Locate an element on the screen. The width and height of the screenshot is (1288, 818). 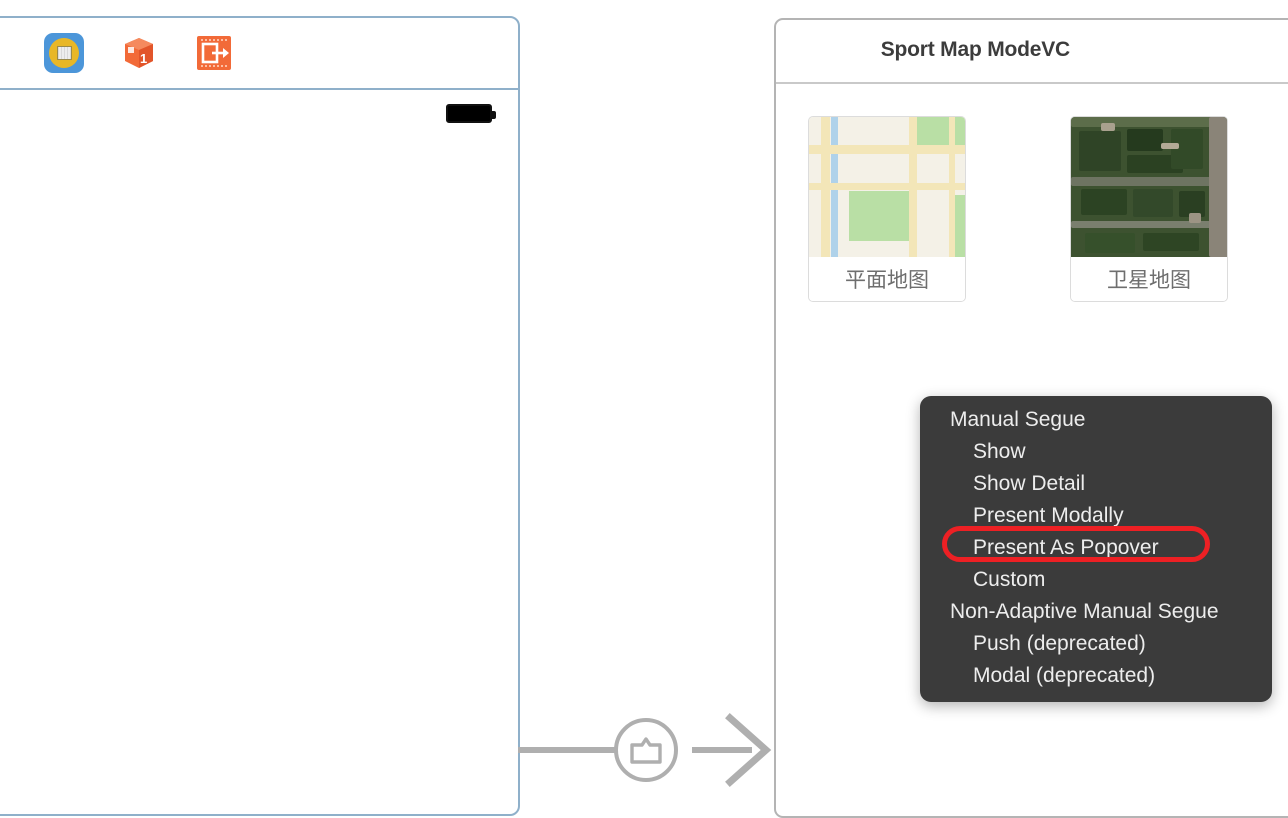
map-card-satellite: 卫星地图 is located at coordinates (1149, 209).